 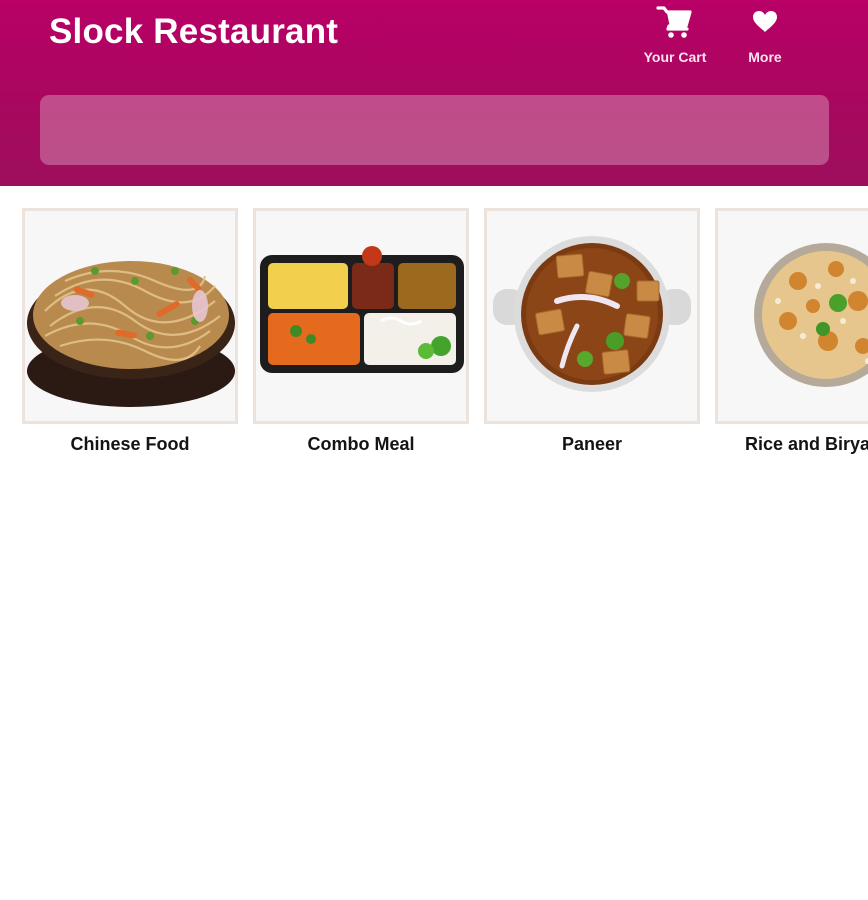 I want to click on category-card-chinese-food: Chinese Food, so click(x=130, y=331).